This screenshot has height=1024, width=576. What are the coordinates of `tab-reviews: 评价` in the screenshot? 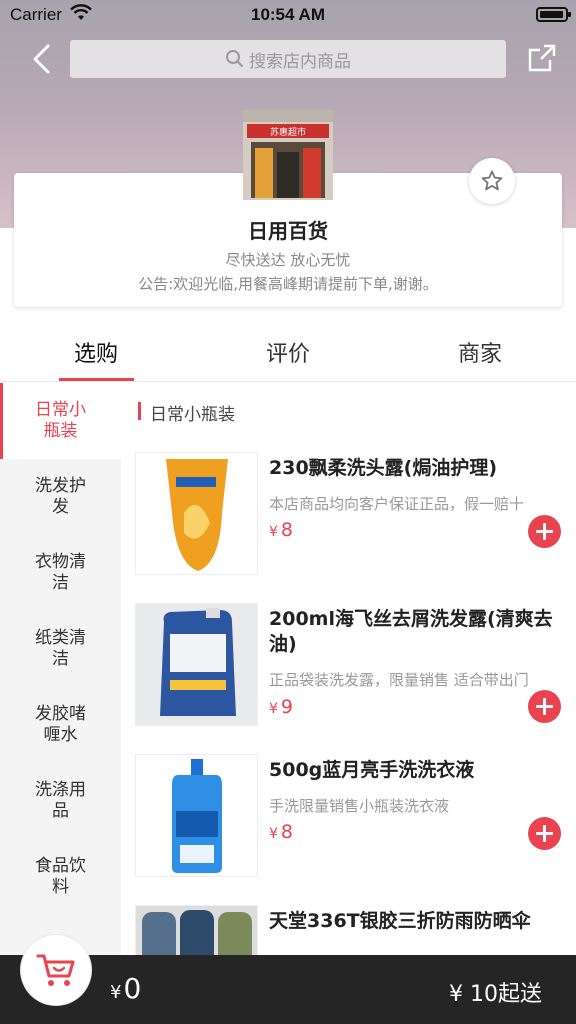 It's located at (288, 352).